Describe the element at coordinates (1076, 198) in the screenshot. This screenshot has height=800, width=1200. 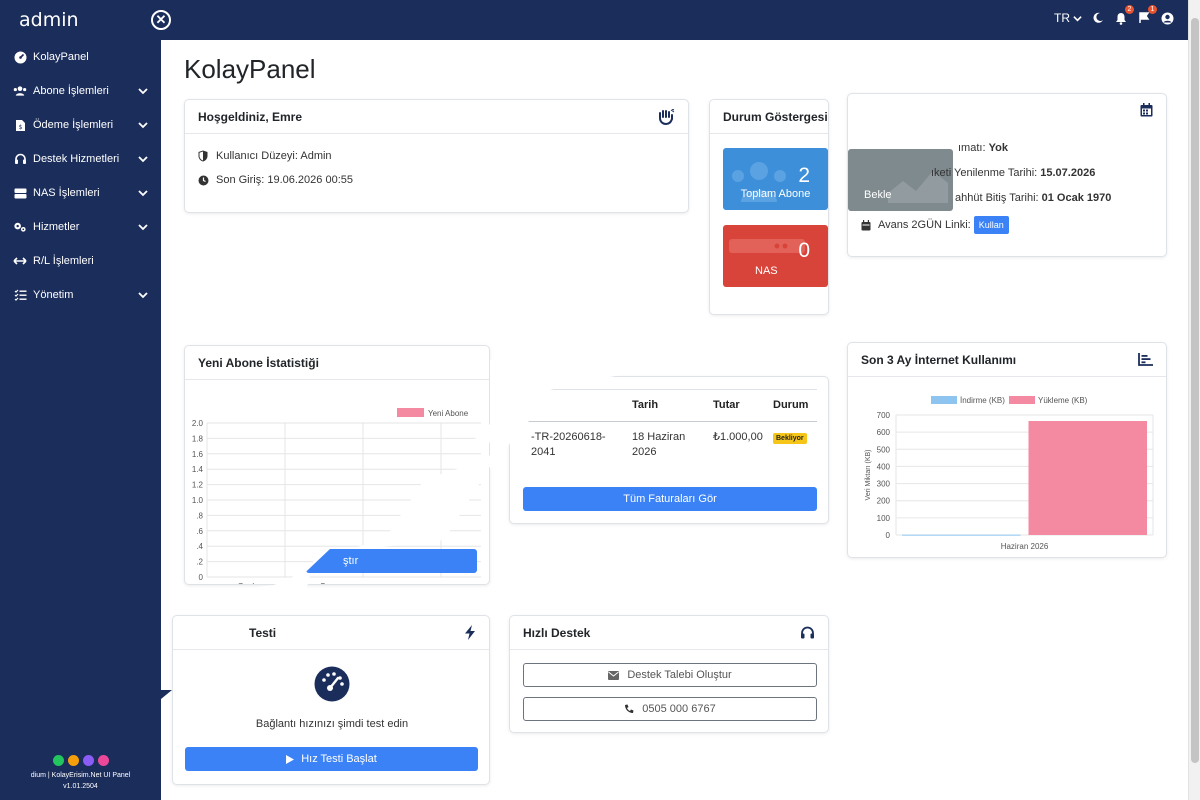
I see `commitment-value: 01 Ocak 1970` at that location.